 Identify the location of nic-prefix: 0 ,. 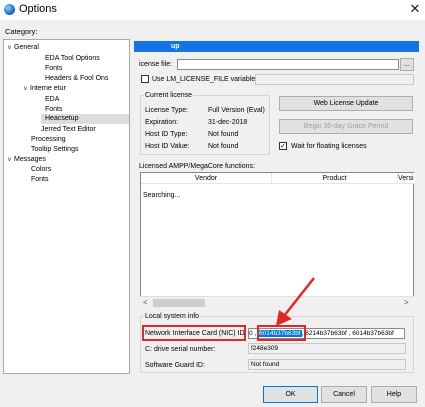
(253, 333).